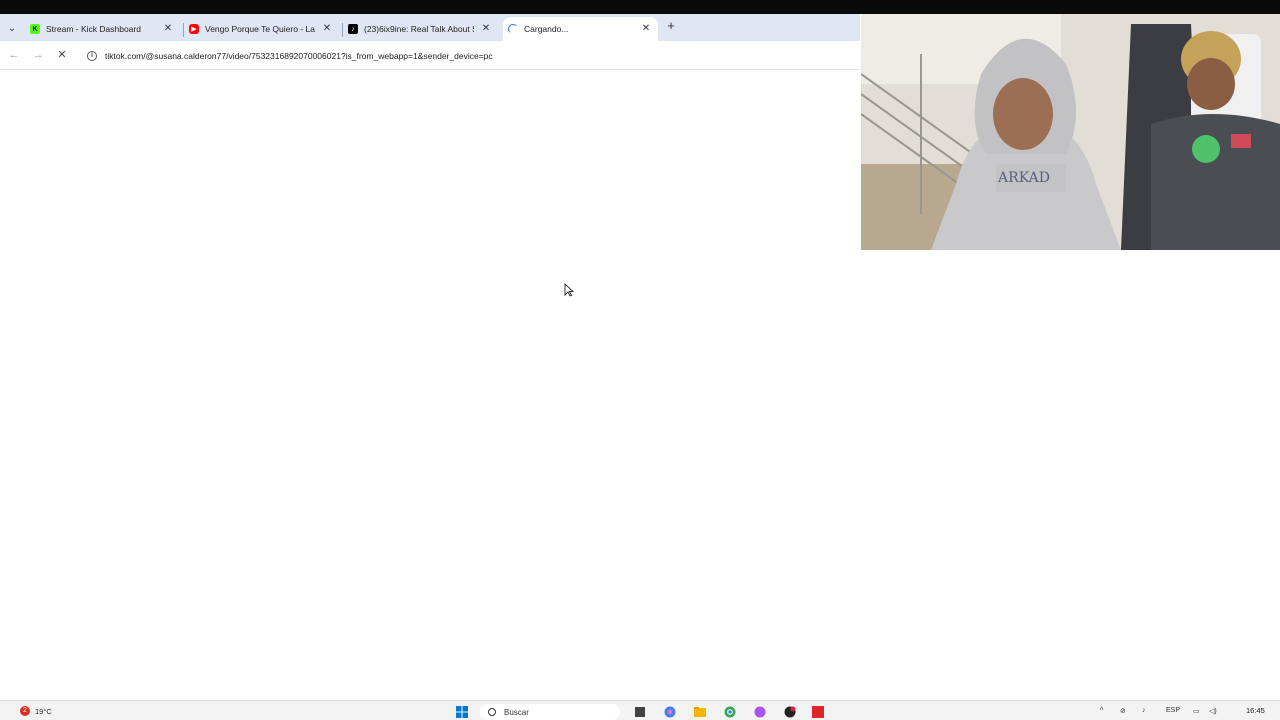 This screenshot has width=1280, height=720. Describe the element at coordinates (671, 26) in the screenshot. I see `new-tab-plus-icon: +` at that location.